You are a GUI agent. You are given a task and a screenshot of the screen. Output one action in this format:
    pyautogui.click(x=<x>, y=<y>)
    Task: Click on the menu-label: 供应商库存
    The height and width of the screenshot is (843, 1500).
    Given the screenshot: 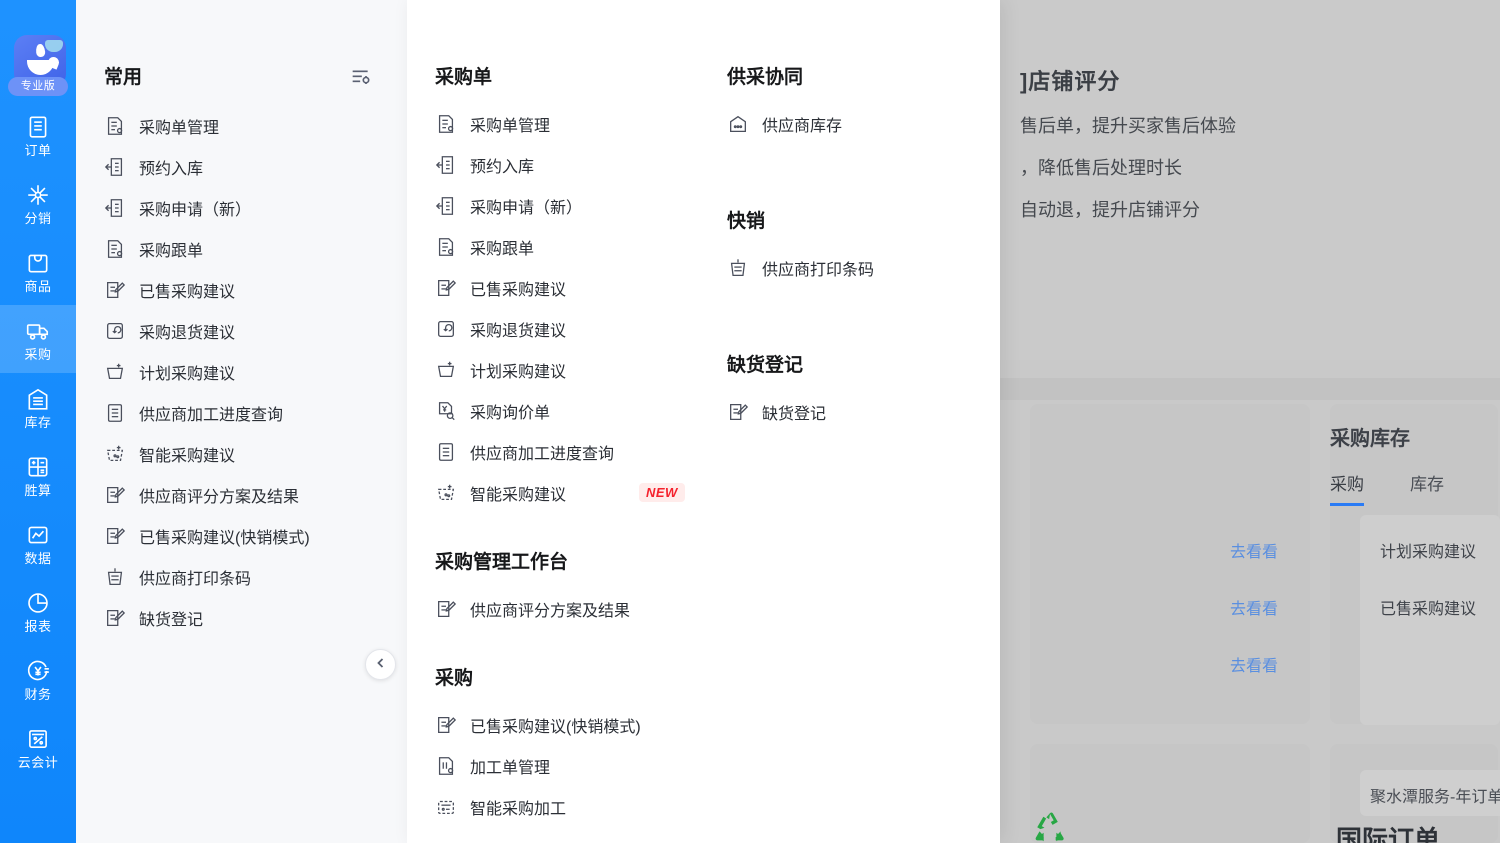 What is the action you would take?
    pyautogui.click(x=802, y=126)
    